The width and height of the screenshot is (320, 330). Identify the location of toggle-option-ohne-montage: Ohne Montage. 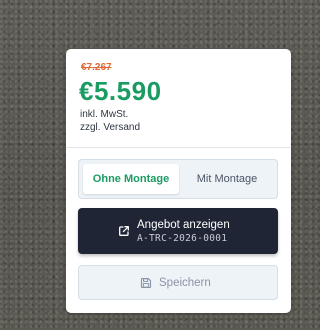
(131, 179).